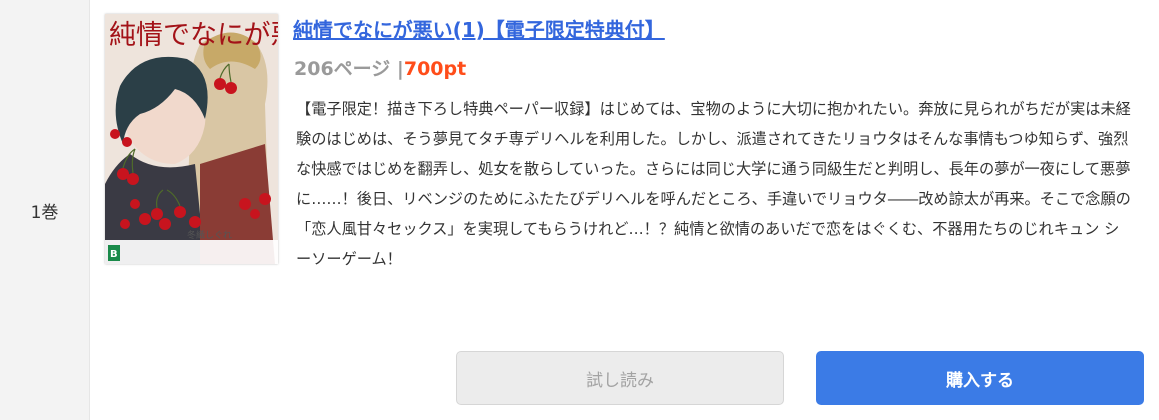  Describe the element at coordinates (209, 235) in the screenshot. I see `cover-author-text: 冬織しぐれ` at that location.